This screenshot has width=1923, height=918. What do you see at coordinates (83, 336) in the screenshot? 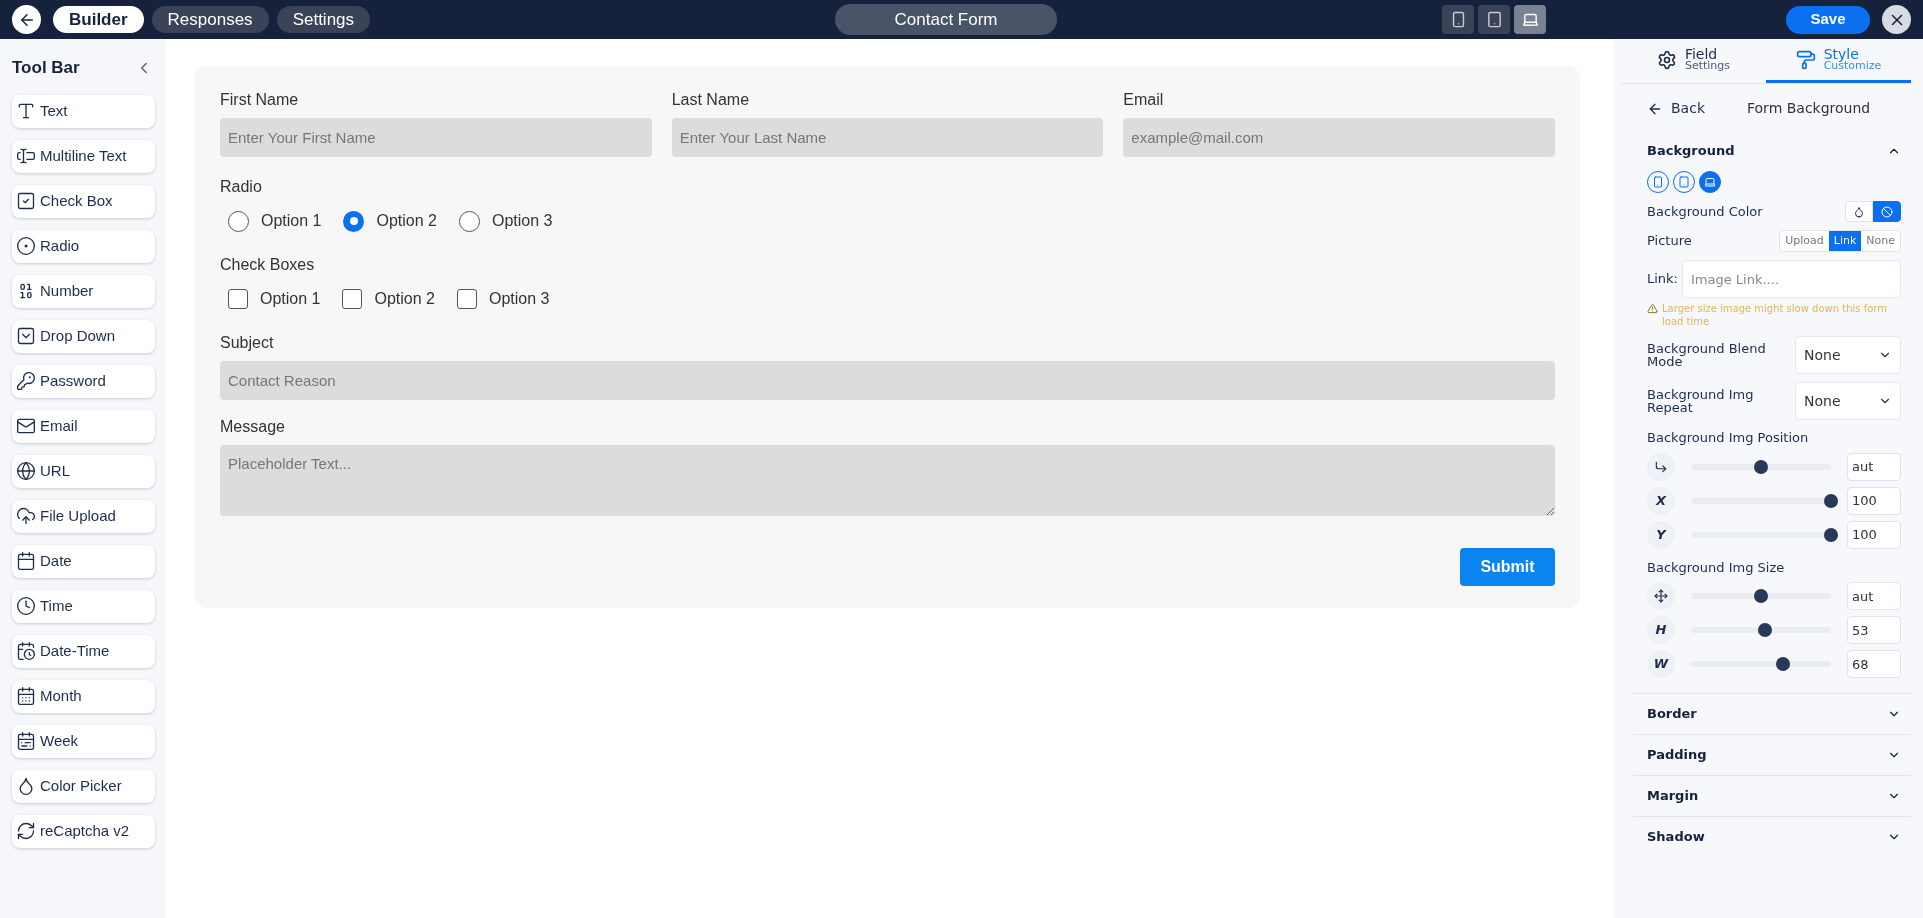
I see `tool-item: Drop Down` at bounding box center [83, 336].